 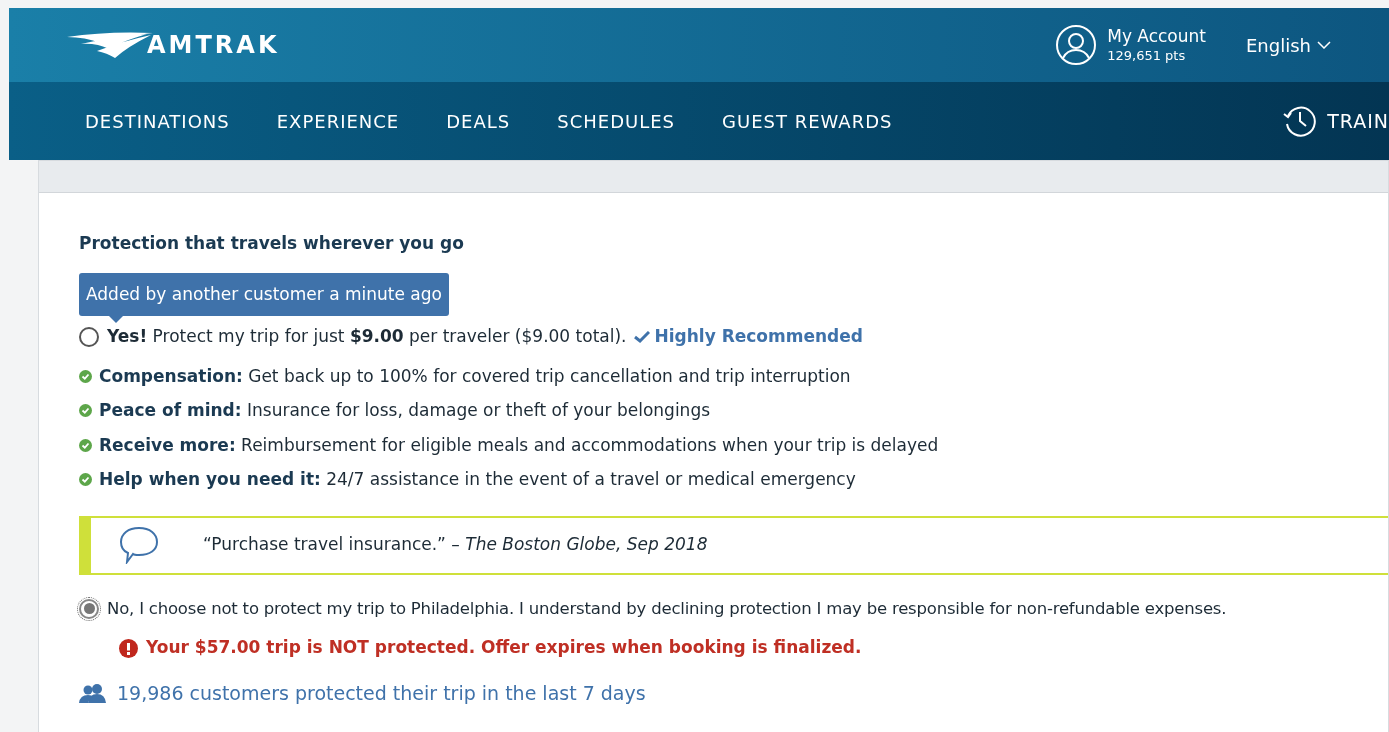 What do you see at coordinates (367, 337) in the screenshot?
I see `yes-option-label: Yes! Protect my trip for just $9.00 per traveler ($9.00 total).` at bounding box center [367, 337].